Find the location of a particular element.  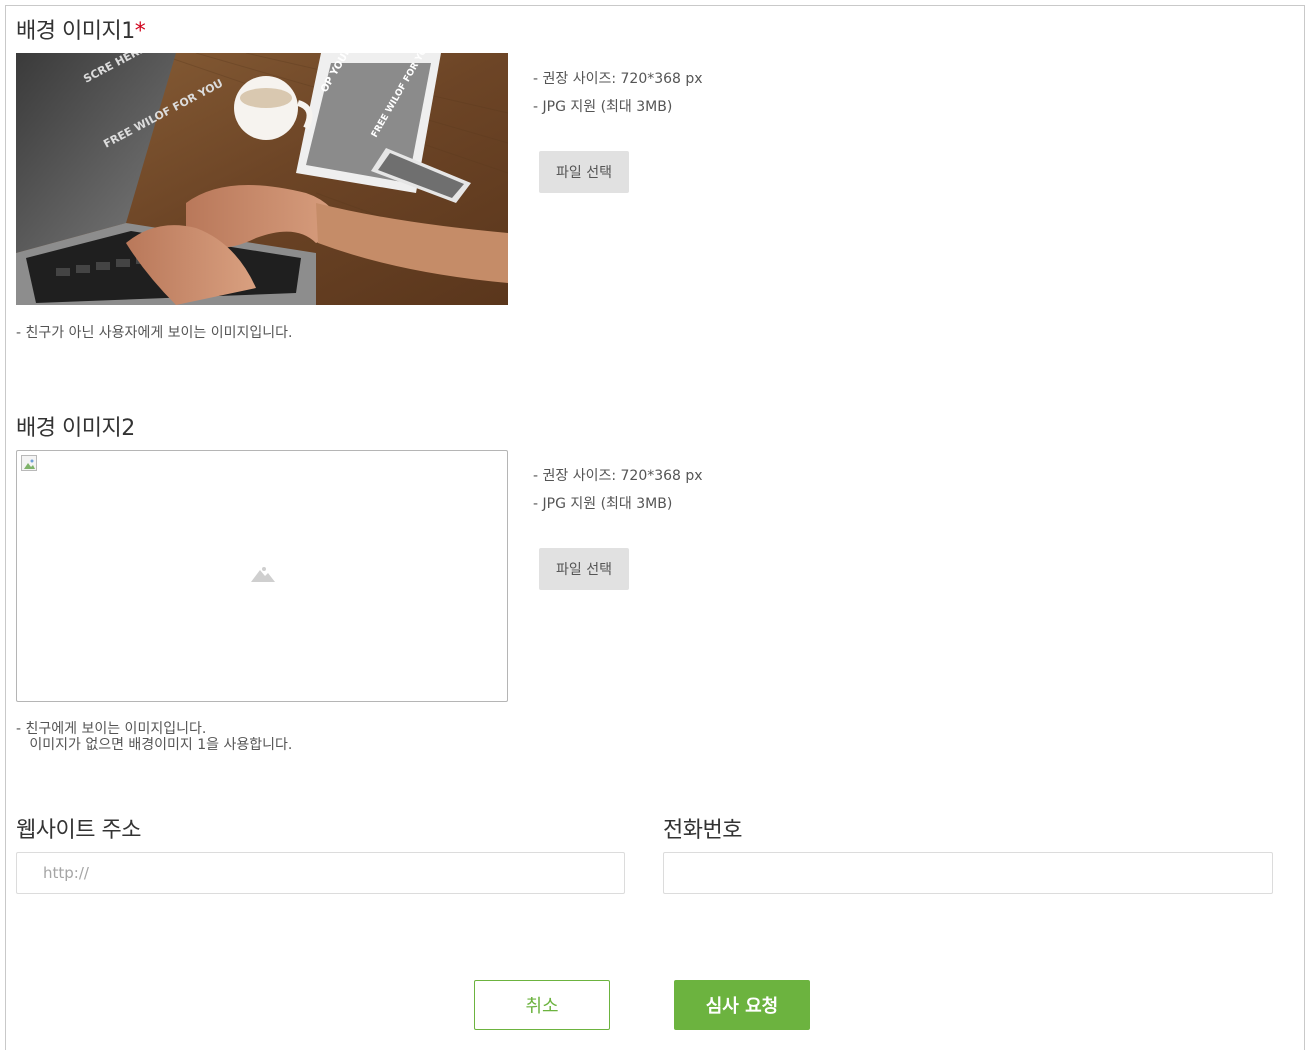

bg2-hint-format: - JPG 지원 (최대 3MB) is located at coordinates (603, 504).